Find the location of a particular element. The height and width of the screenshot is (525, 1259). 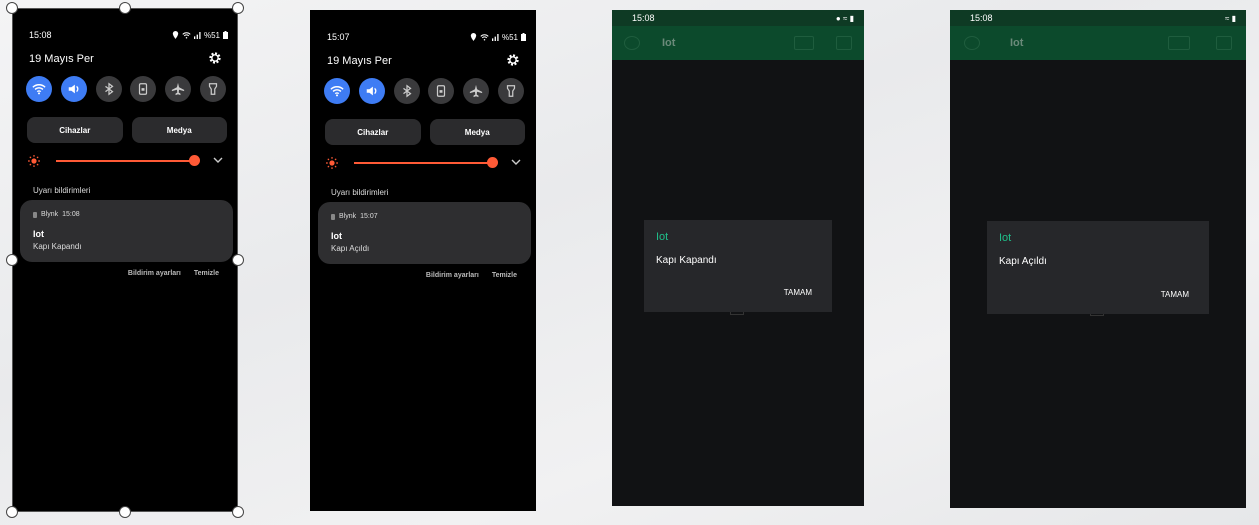

sound-icon is located at coordinates (371, 91).